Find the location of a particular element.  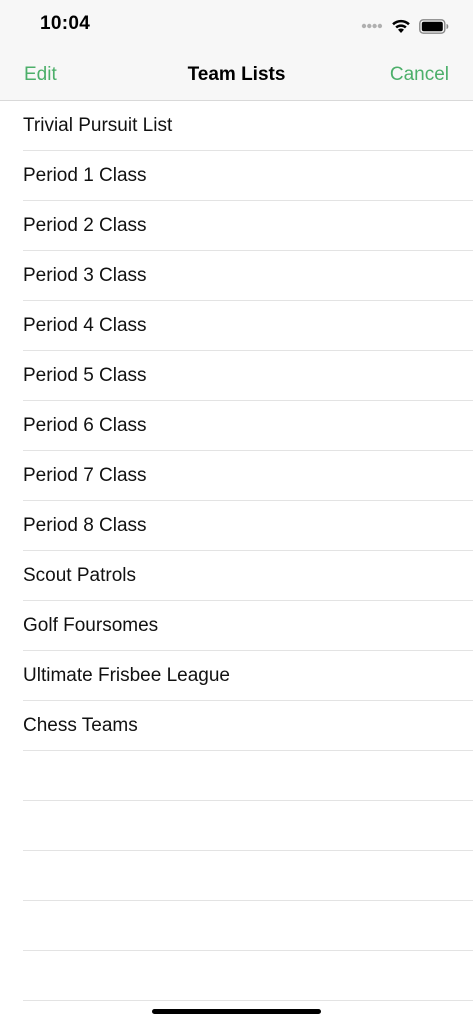

list-item-label: Period 6 Class is located at coordinates (85, 425).